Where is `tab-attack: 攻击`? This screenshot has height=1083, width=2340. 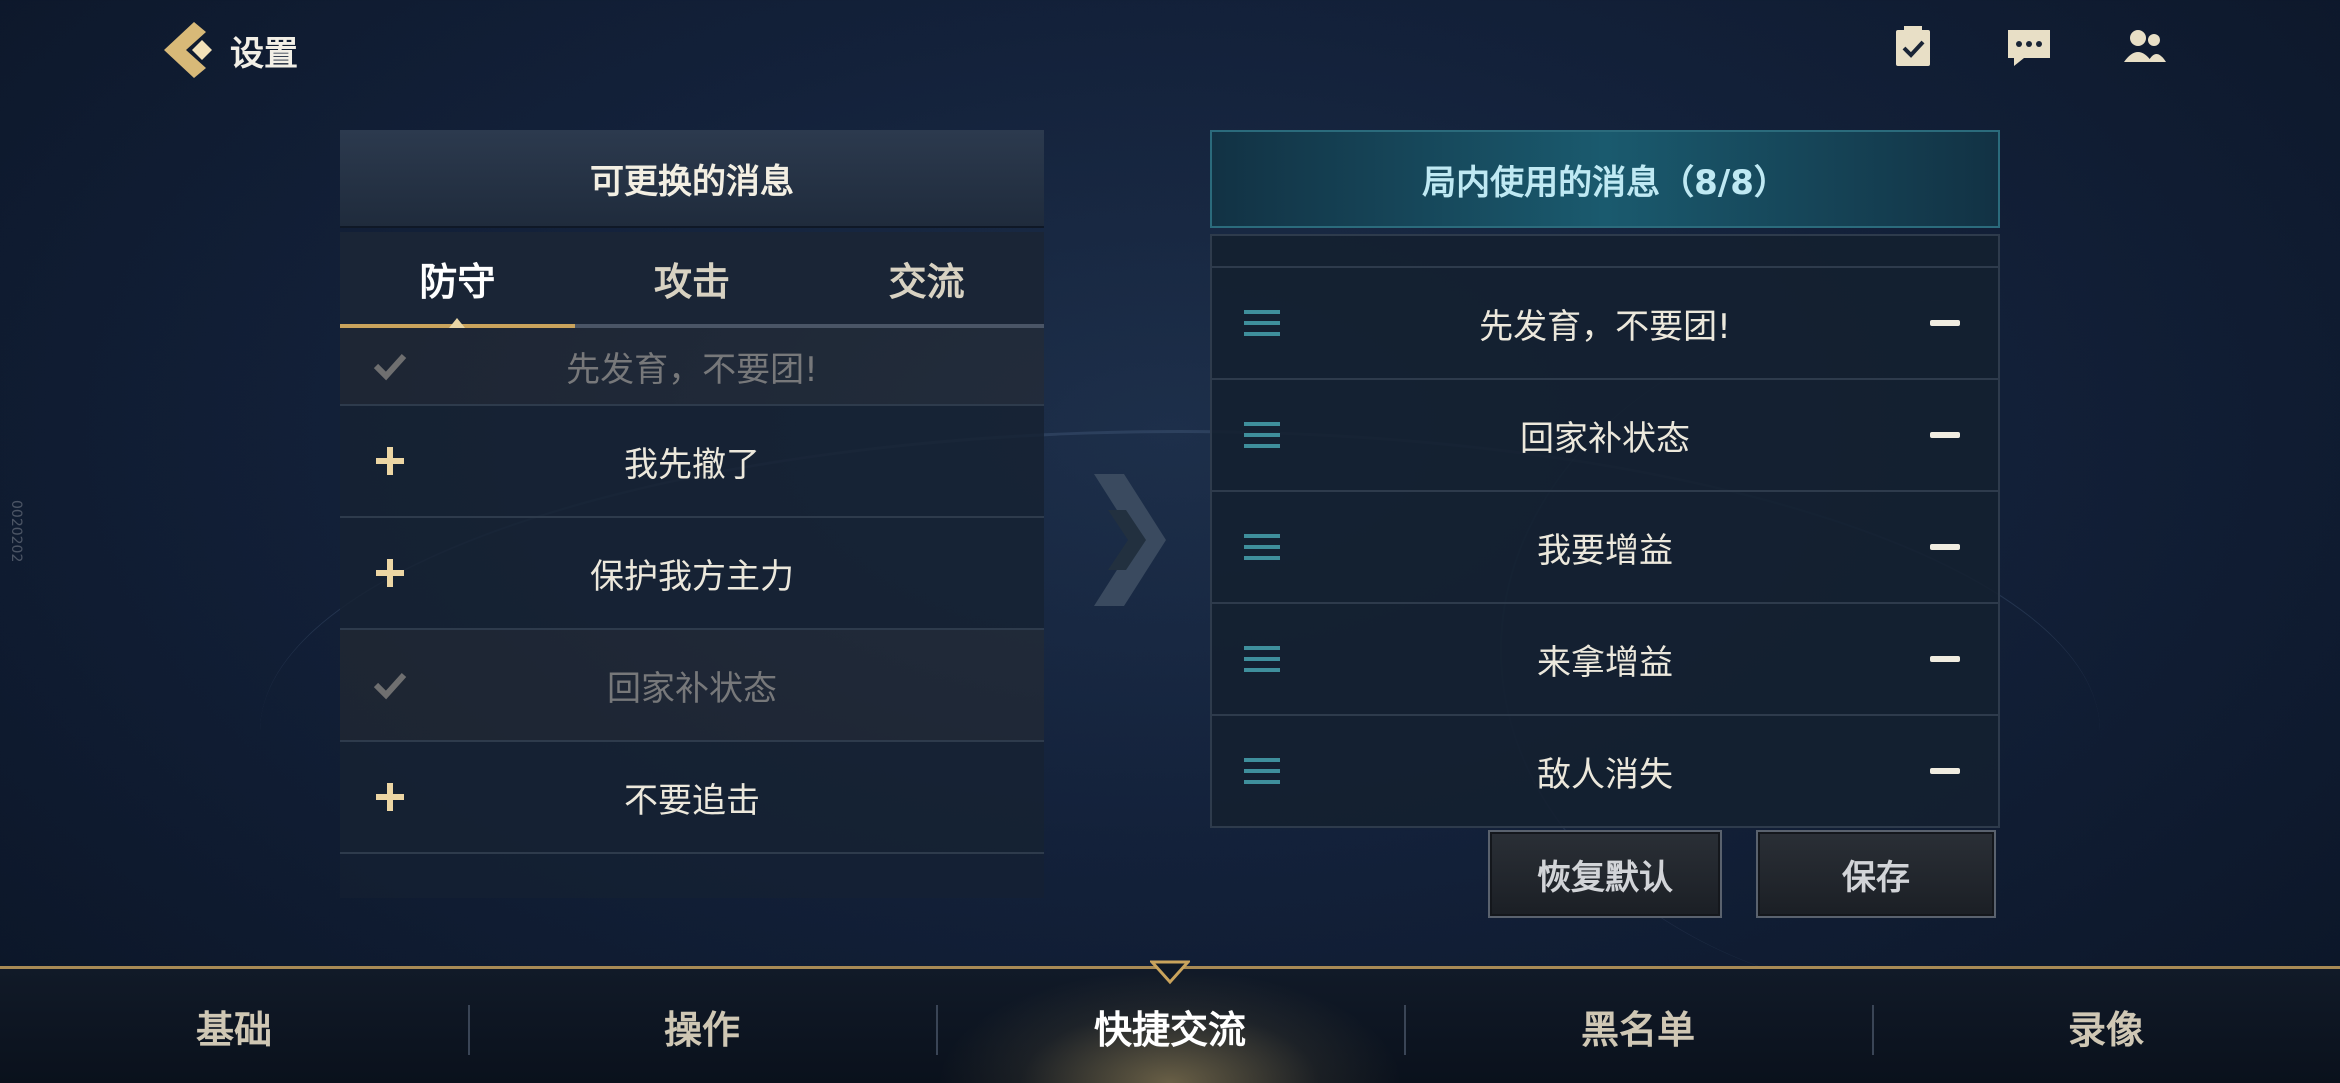
tab-attack: 攻击 is located at coordinates (692, 280).